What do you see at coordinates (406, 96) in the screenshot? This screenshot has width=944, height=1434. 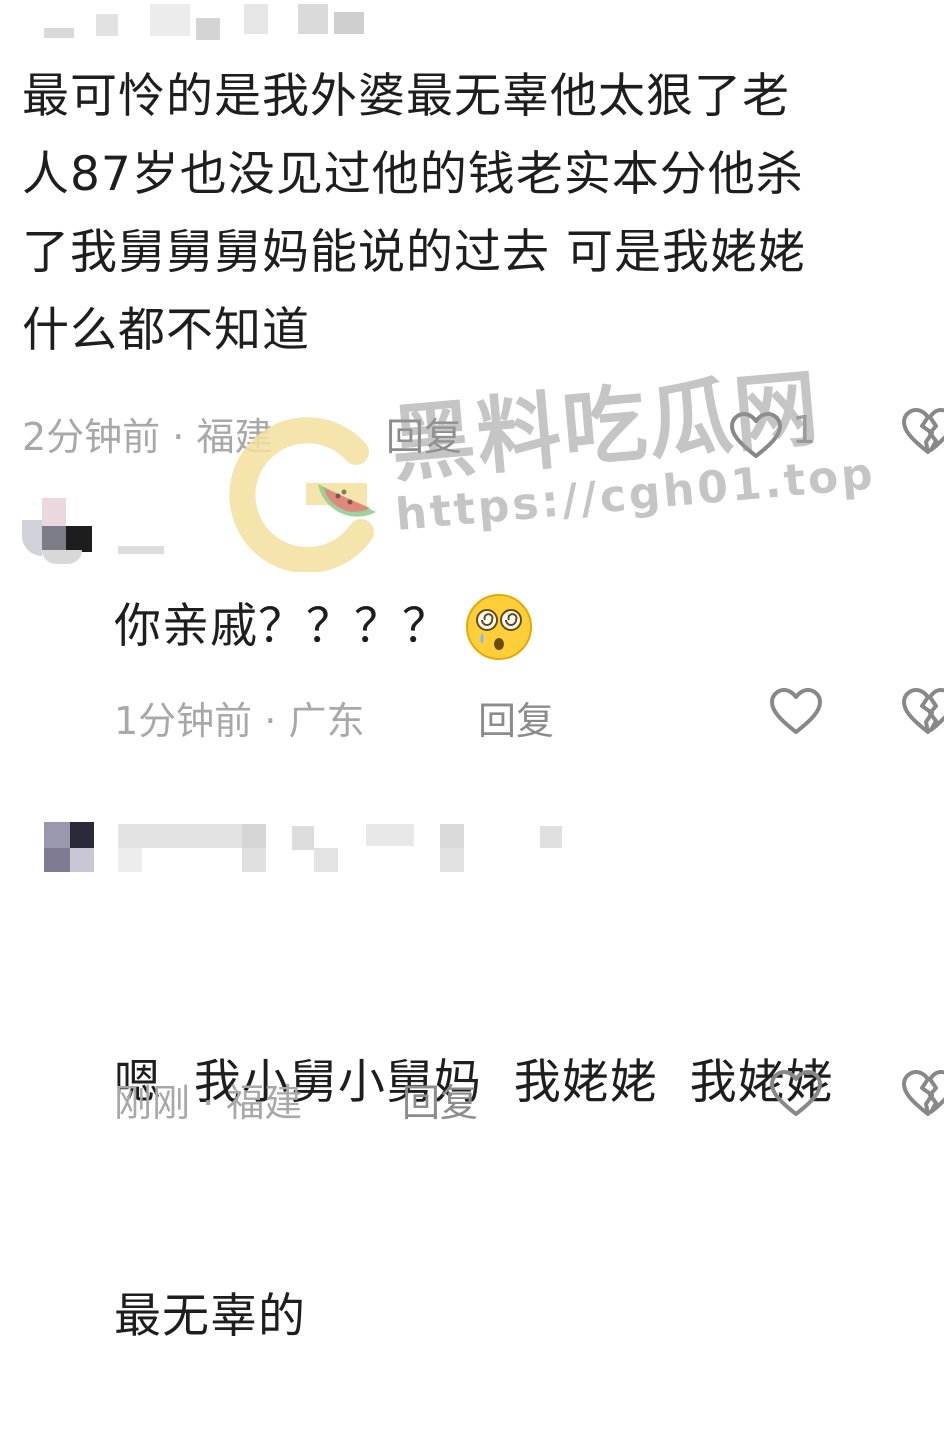 I see `comment-1-line: 最可怜的是我外婆最无辜他太狠了老` at bounding box center [406, 96].